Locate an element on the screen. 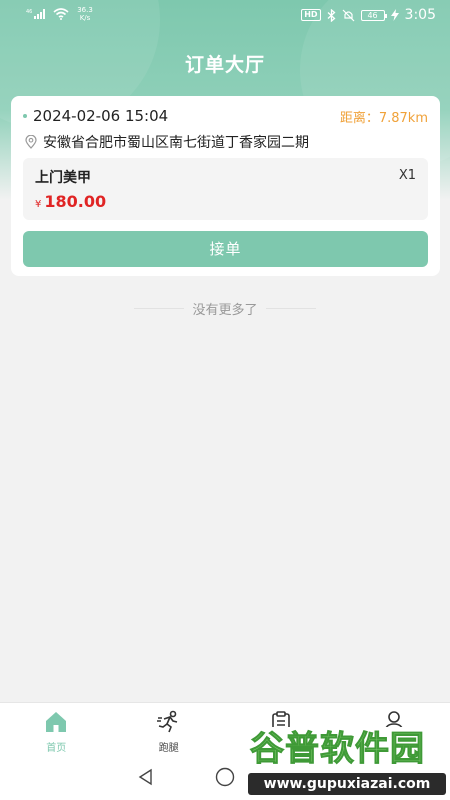 This screenshot has width=450, height=800. order-address-row: 安徽省合肥市蜀山区南七街道丁香家园二期 is located at coordinates (167, 142).